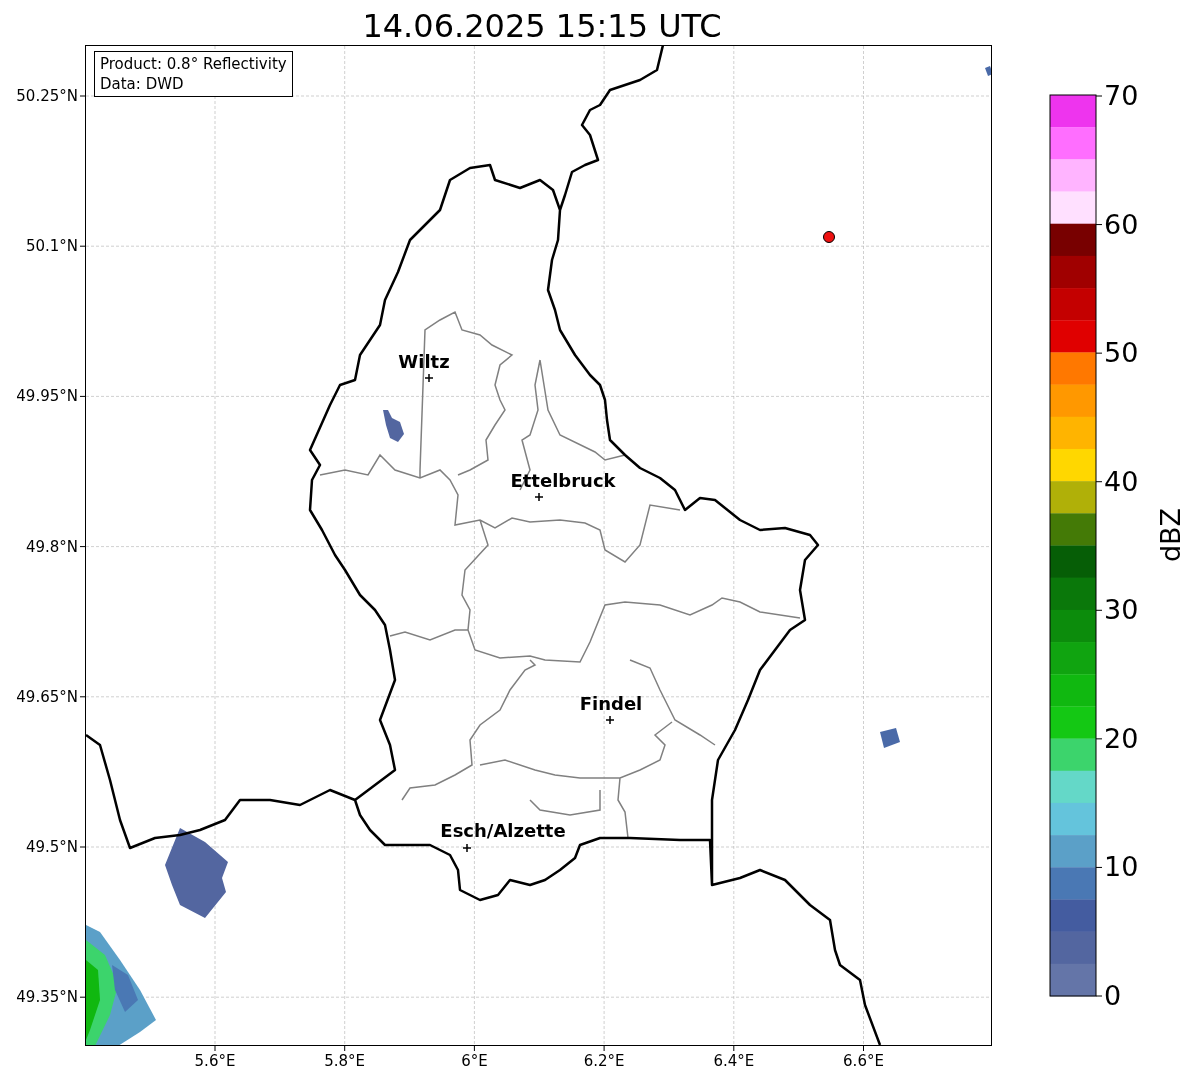  I want to click on colorbar-tick-label: 0, so click(1113, 996).